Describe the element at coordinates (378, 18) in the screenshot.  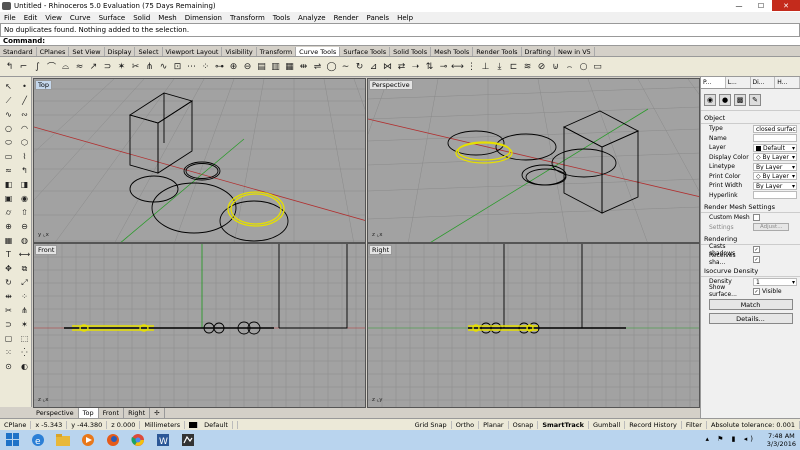
I see `menu-panels: Panels` at that location.